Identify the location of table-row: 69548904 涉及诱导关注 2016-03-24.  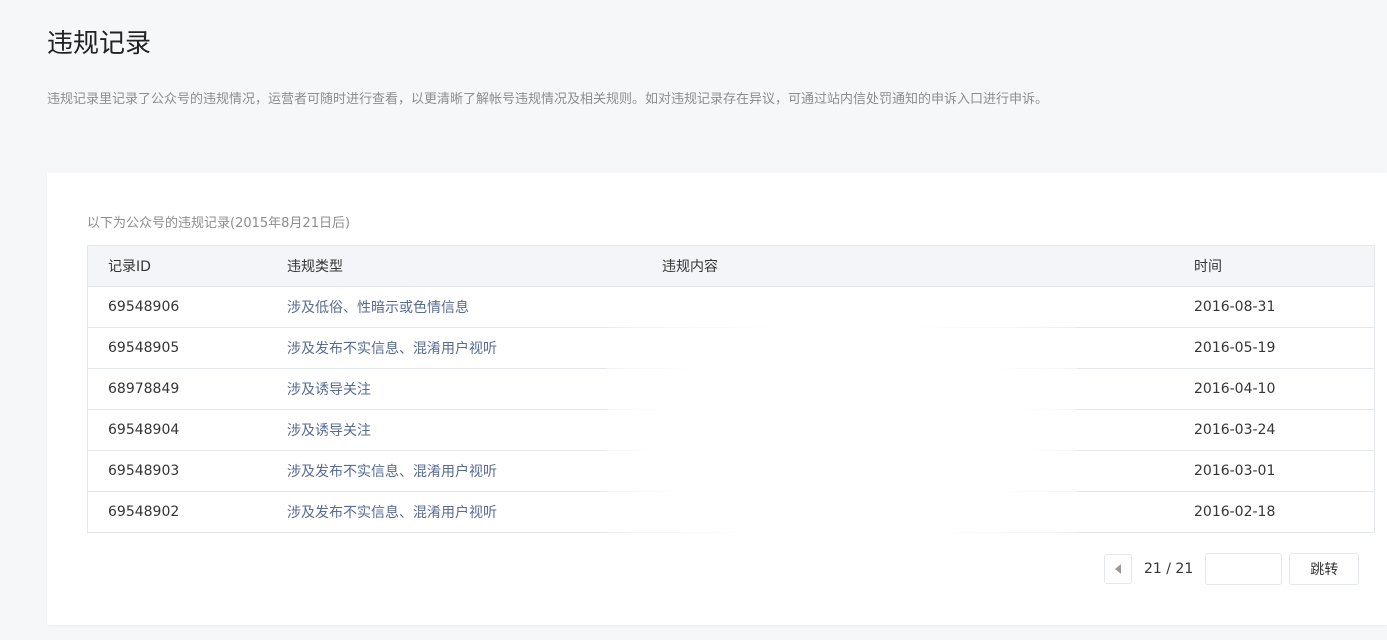
(731, 430).